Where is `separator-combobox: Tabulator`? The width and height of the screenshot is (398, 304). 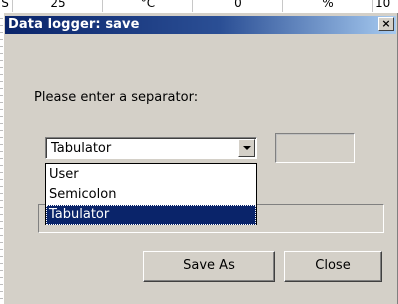 separator-combobox: Tabulator is located at coordinates (151, 148).